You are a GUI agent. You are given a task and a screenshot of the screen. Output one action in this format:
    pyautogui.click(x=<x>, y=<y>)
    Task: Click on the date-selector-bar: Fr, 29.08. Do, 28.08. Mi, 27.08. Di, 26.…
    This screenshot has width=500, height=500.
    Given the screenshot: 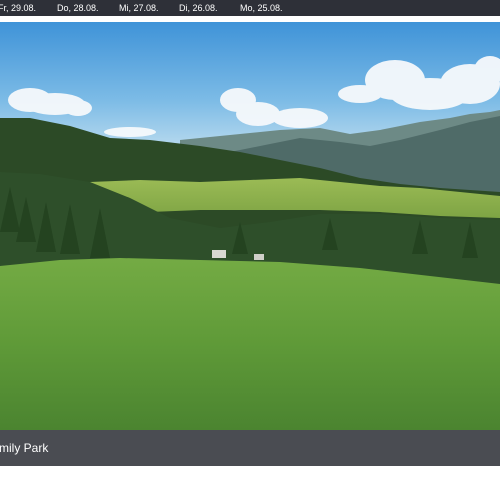 What is the action you would take?
    pyautogui.click(x=250, y=8)
    